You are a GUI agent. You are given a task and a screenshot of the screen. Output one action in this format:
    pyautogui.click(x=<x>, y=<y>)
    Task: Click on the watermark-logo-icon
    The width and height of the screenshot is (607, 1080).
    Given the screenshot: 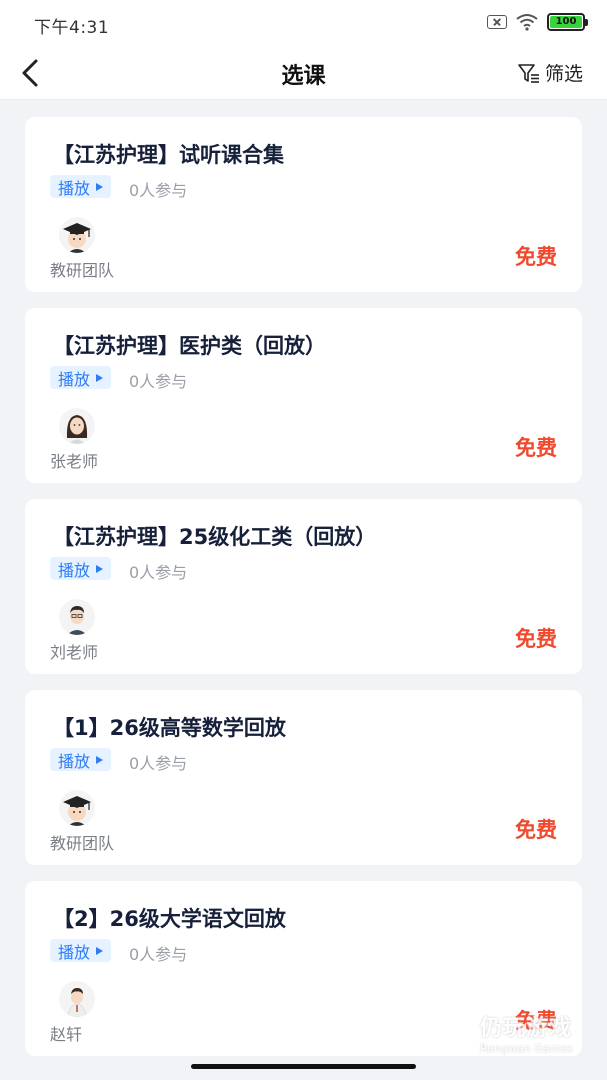 What is the action you would take?
    pyautogui.click(x=452, y=1032)
    